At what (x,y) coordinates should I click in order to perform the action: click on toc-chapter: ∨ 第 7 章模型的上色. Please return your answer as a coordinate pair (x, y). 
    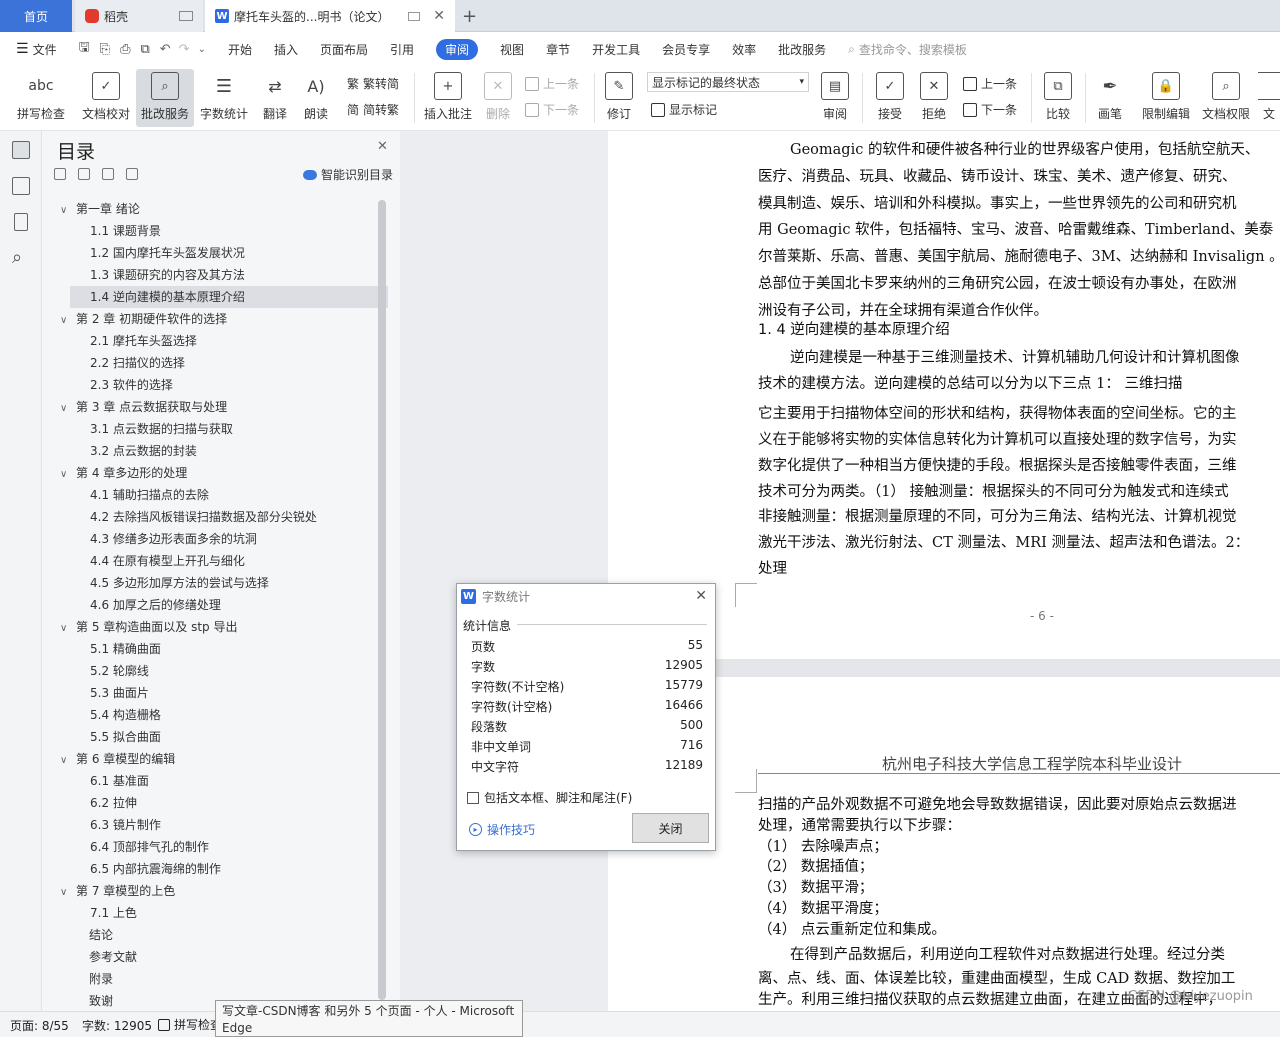
    Looking at the image, I should click on (219, 891).